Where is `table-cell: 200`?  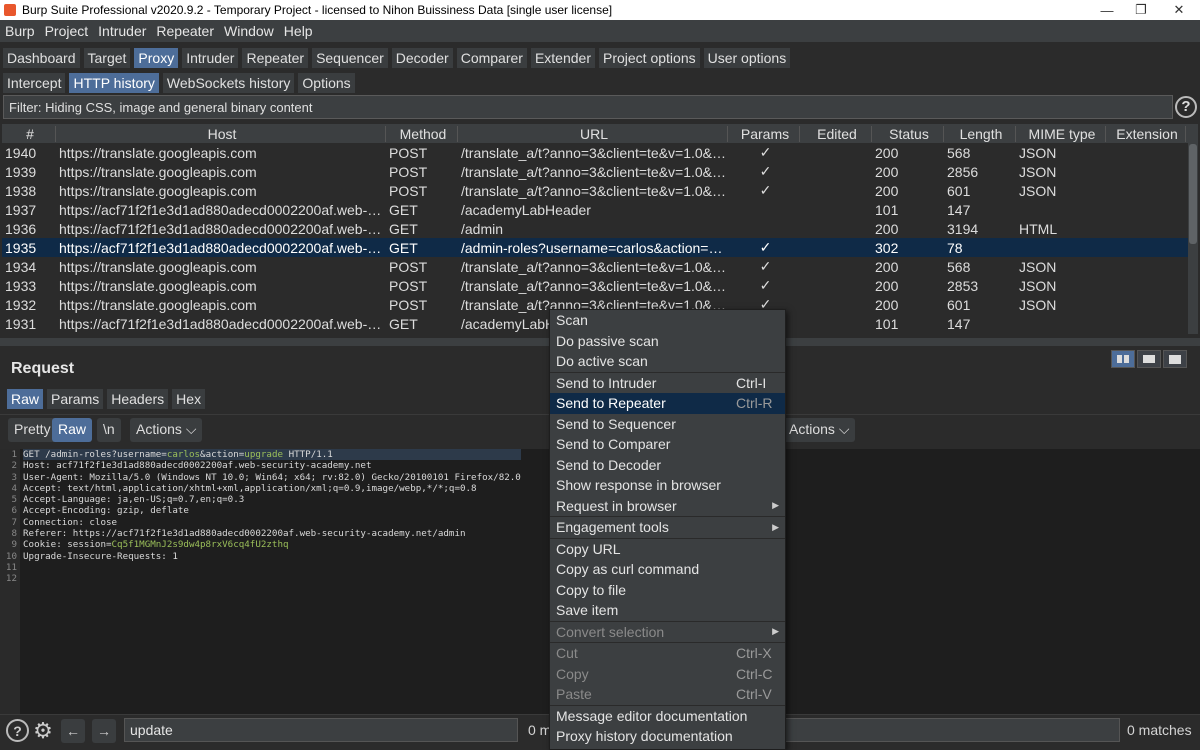 table-cell: 200 is located at coordinates (887, 266).